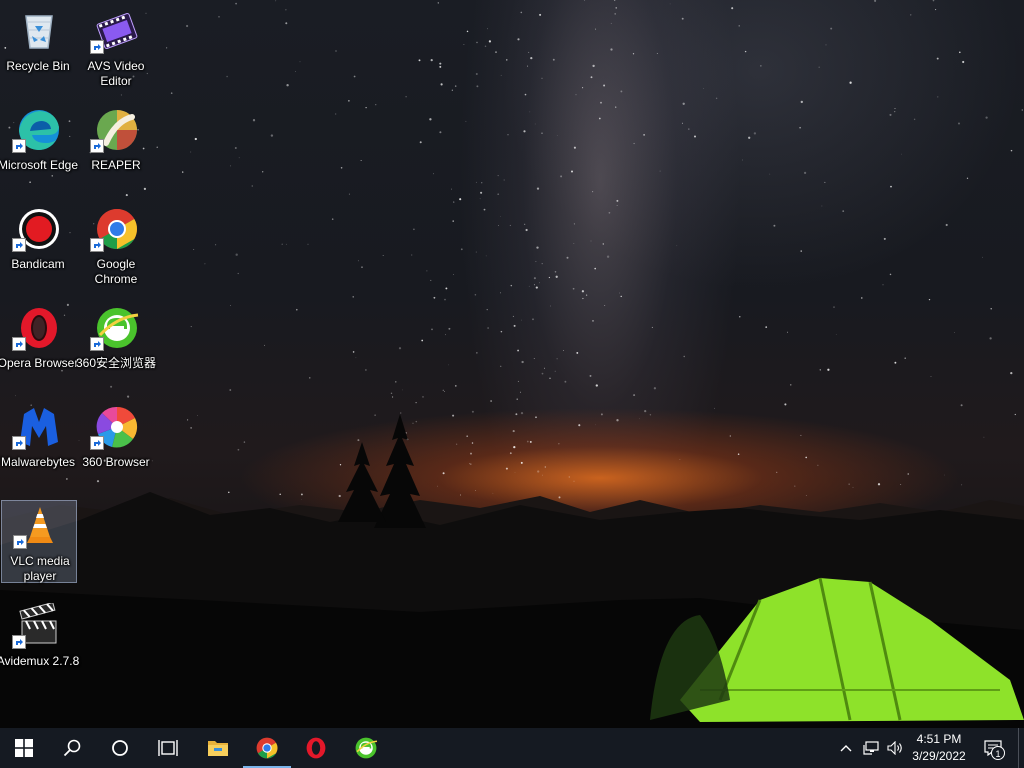 This screenshot has height=768, width=1024. I want to click on volume-tray-button, so click(895, 748).